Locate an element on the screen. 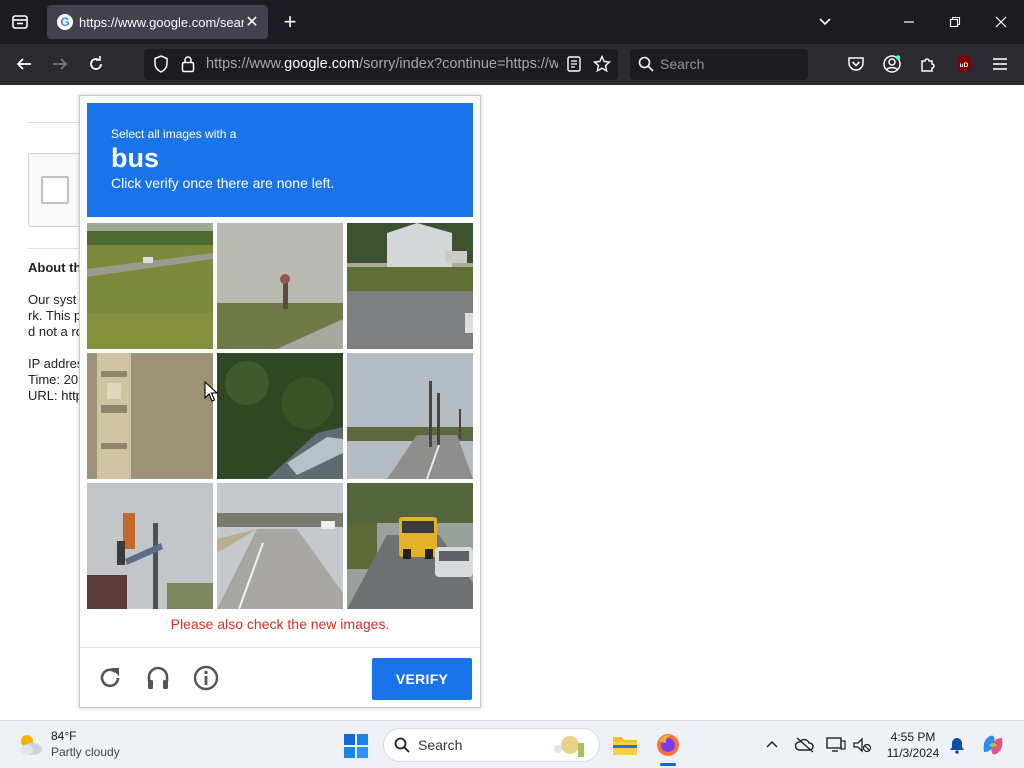 The image size is (1024, 768). account-icon is located at coordinates (892, 64).